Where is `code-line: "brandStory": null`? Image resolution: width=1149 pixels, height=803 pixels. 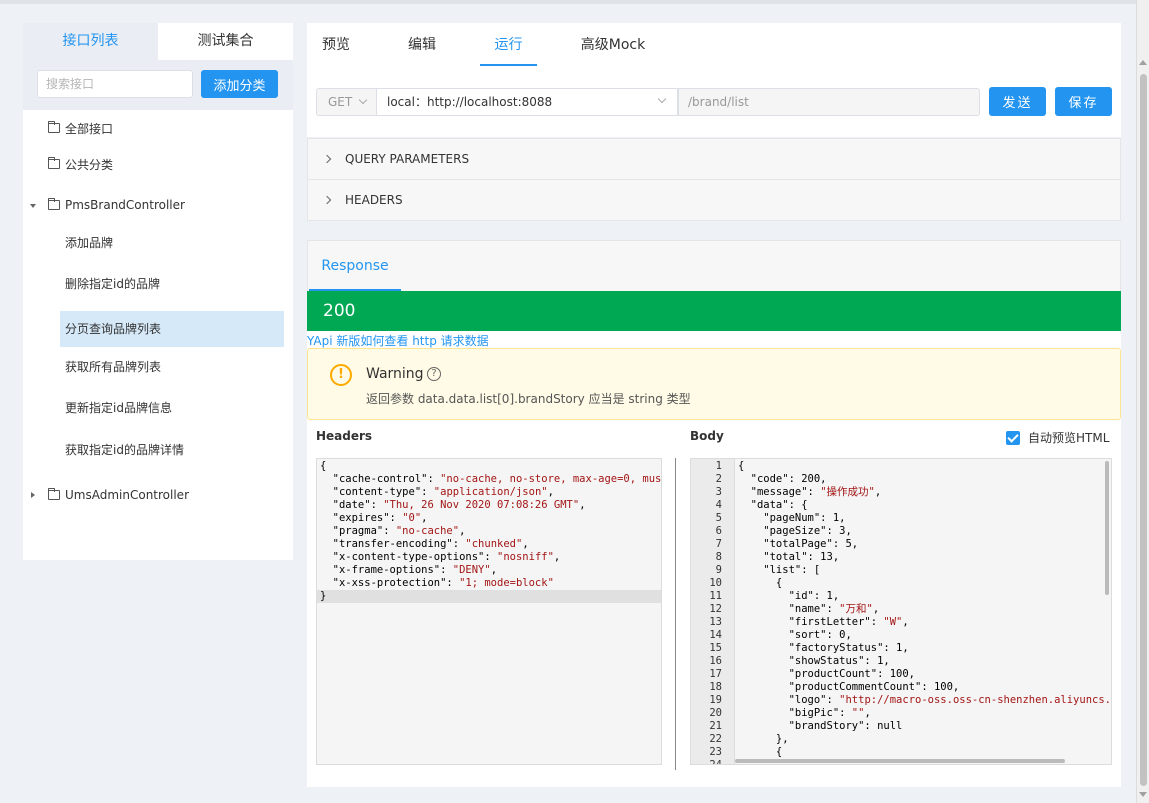 code-line: "brandStory": null is located at coordinates (820, 726).